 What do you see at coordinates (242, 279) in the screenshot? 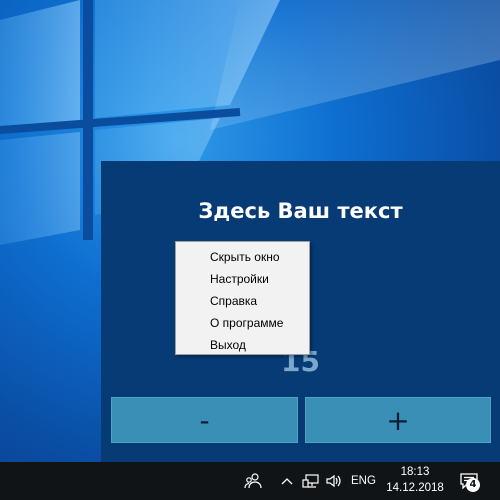
I see `menu-item-settings: Настройки` at bounding box center [242, 279].